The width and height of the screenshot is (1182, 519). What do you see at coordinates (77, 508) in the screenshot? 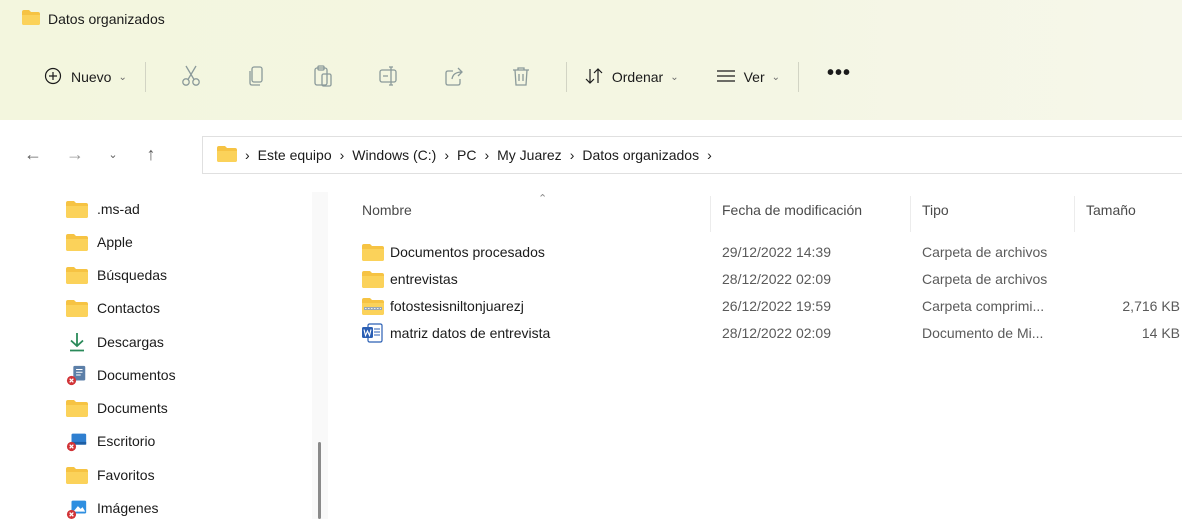
I see `pictures-icon` at bounding box center [77, 508].